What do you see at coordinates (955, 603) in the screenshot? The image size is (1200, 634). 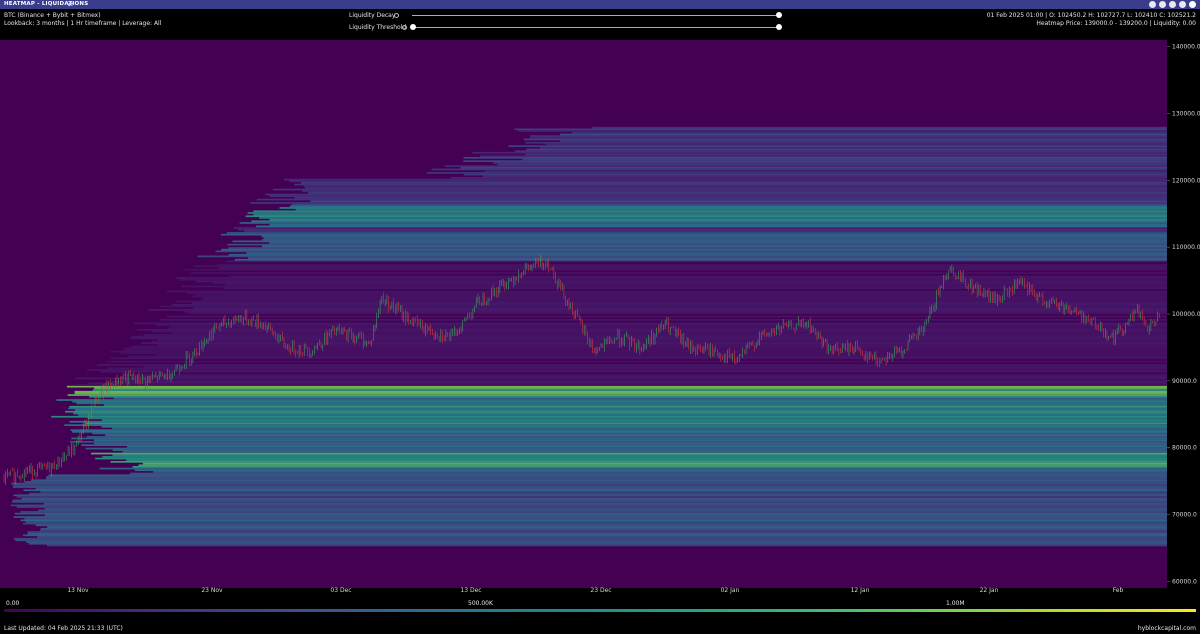 I see `colorbar-max-label: 1.00M` at bounding box center [955, 603].